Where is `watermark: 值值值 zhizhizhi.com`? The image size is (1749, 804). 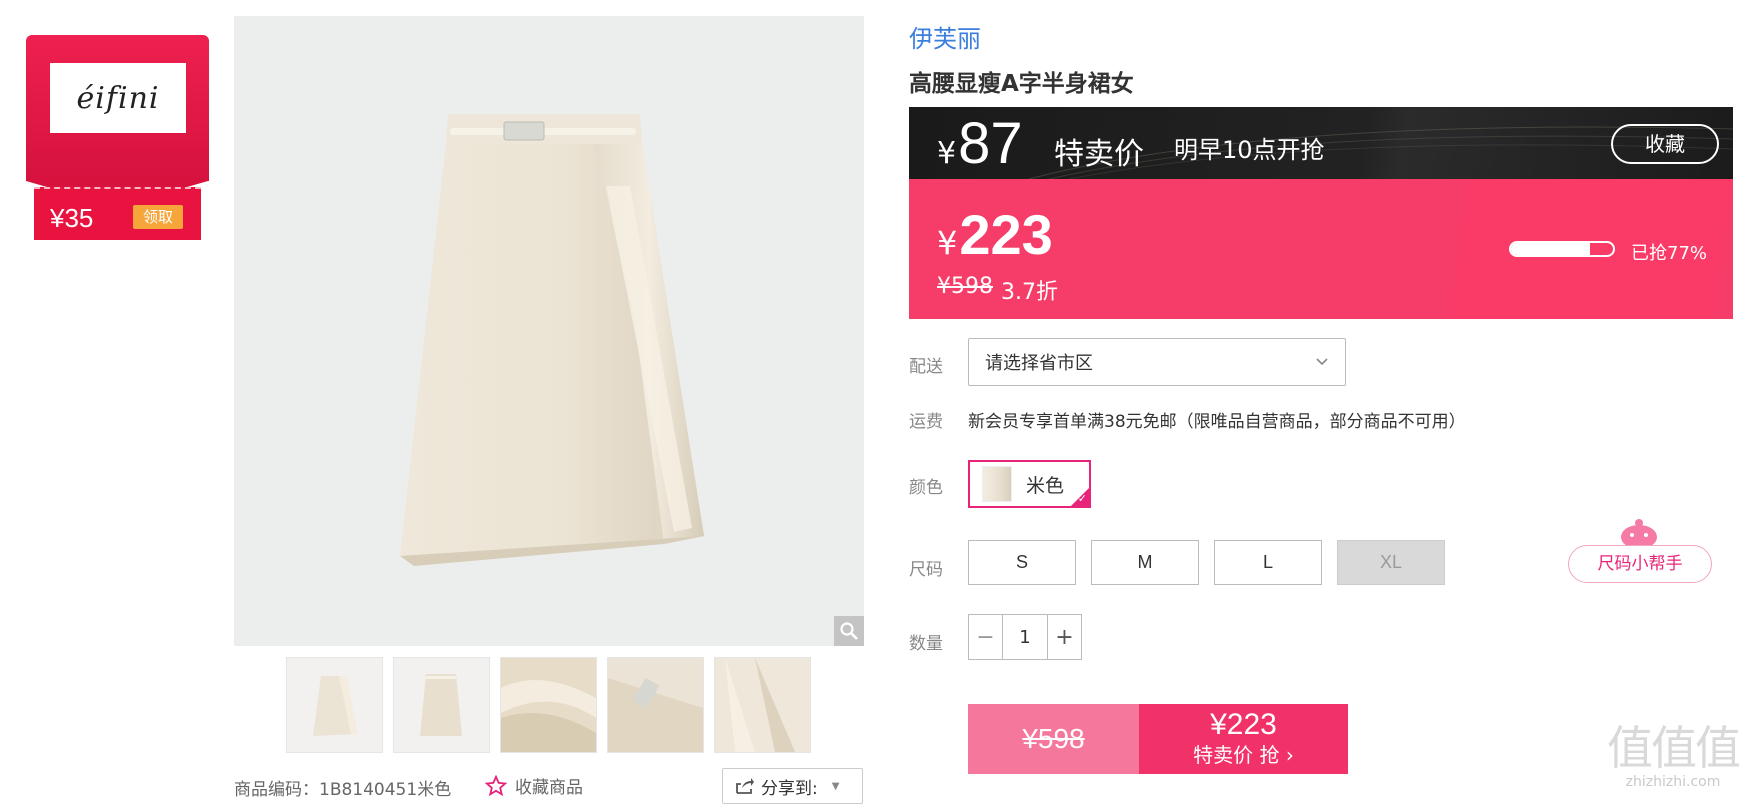
watermark: 值值值 zhizhizhi.com is located at coordinates (1673, 756).